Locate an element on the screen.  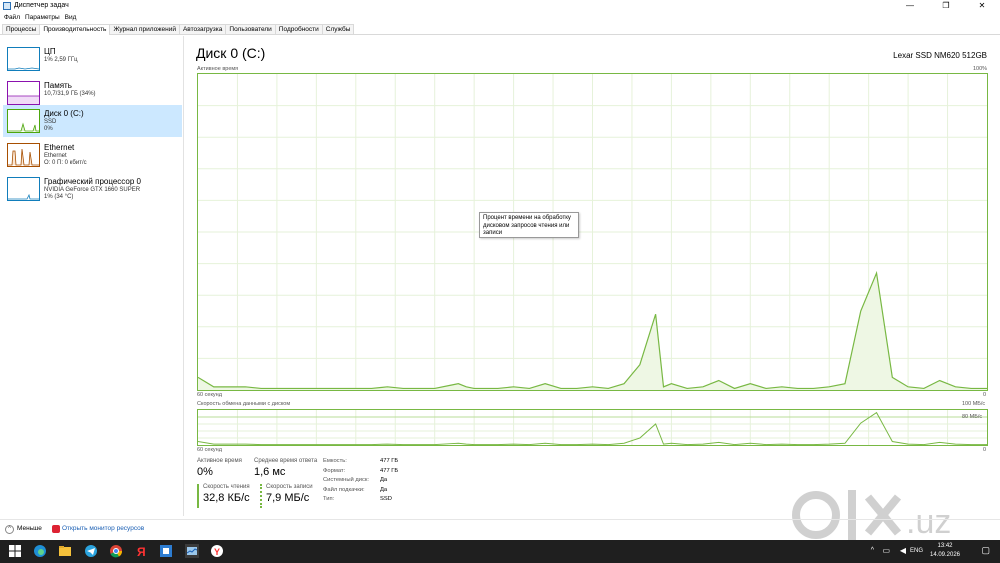
stat-value: 32,8 КБ/с is located at coordinates (226, 498).